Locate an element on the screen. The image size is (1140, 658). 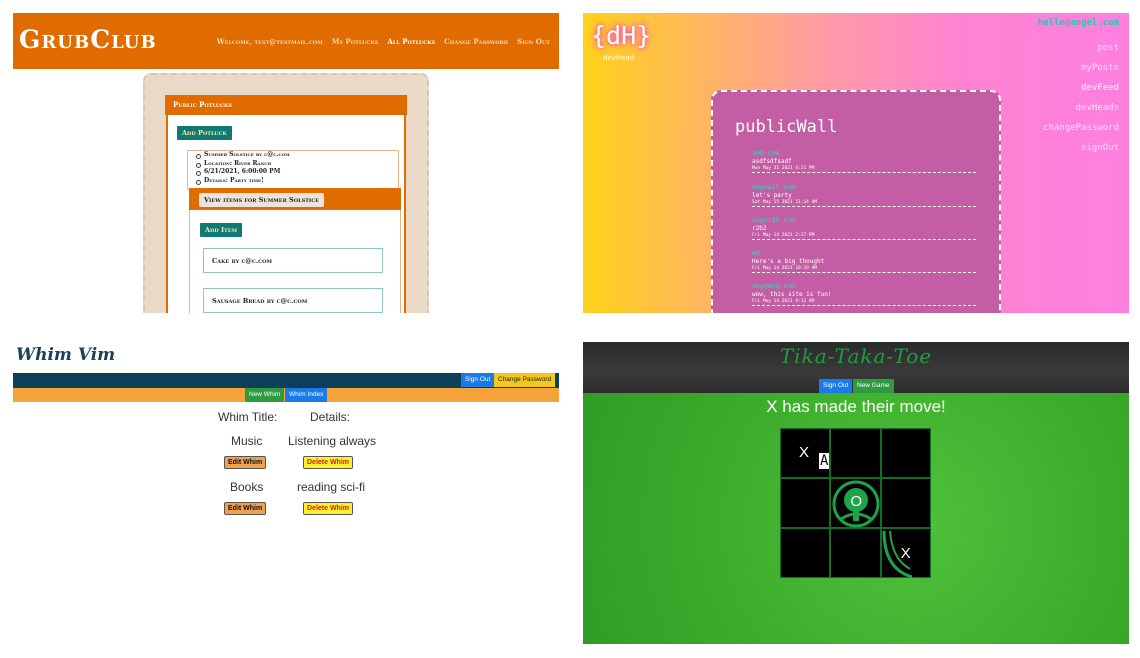
new-whim-button: New Whim is located at coordinates (265, 395).